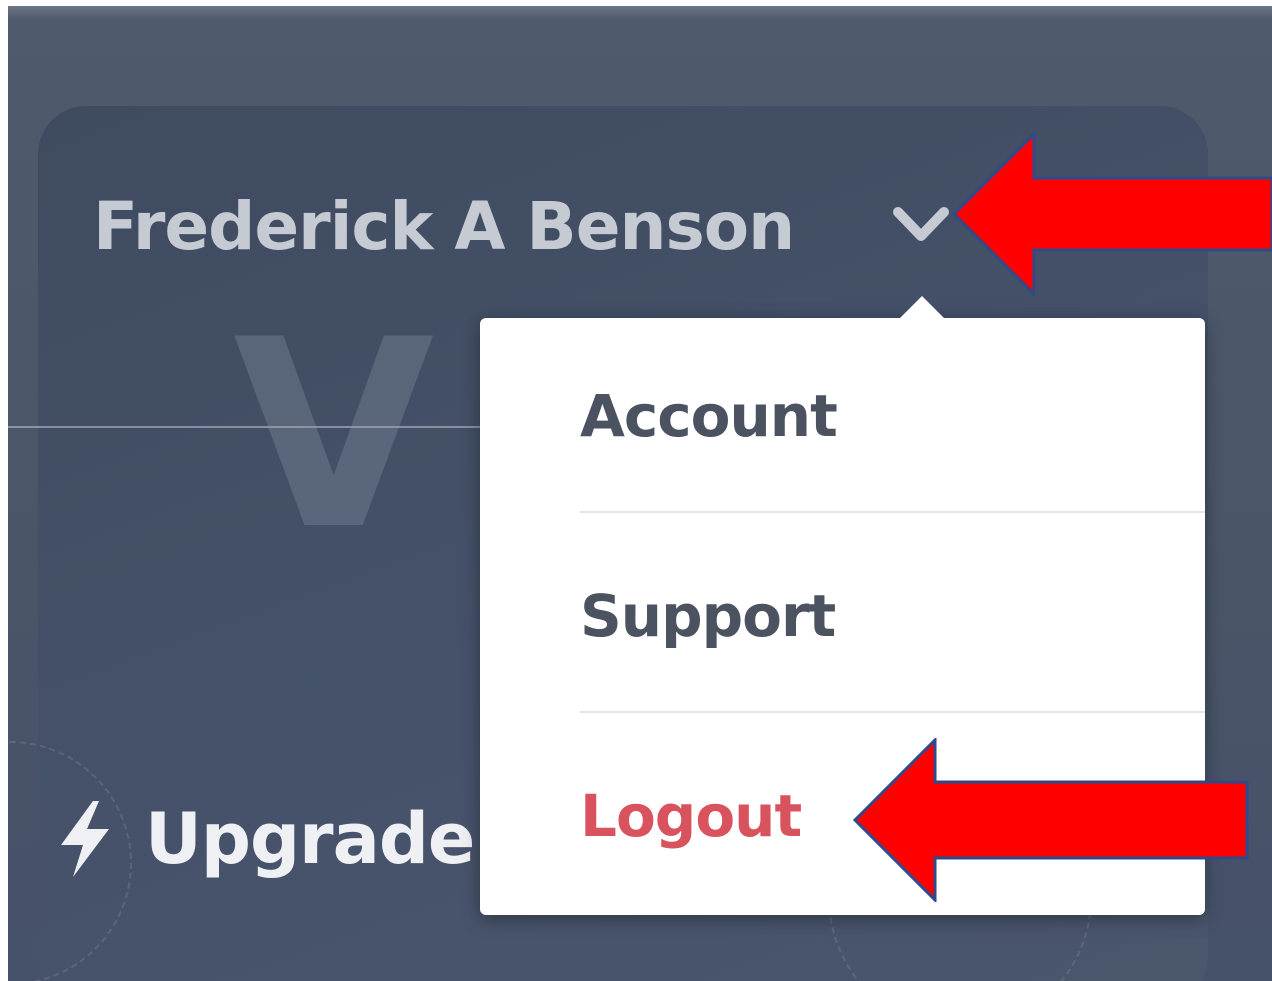 The height and width of the screenshot is (981, 1272). I want to click on menu-item-support: Support, so click(708, 616).